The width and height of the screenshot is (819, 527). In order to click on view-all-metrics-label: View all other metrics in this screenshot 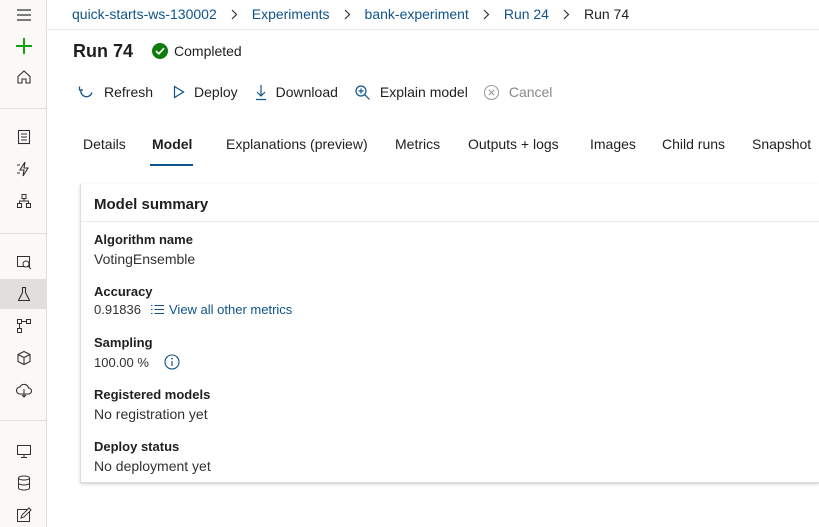, I will do `click(231, 309)`.